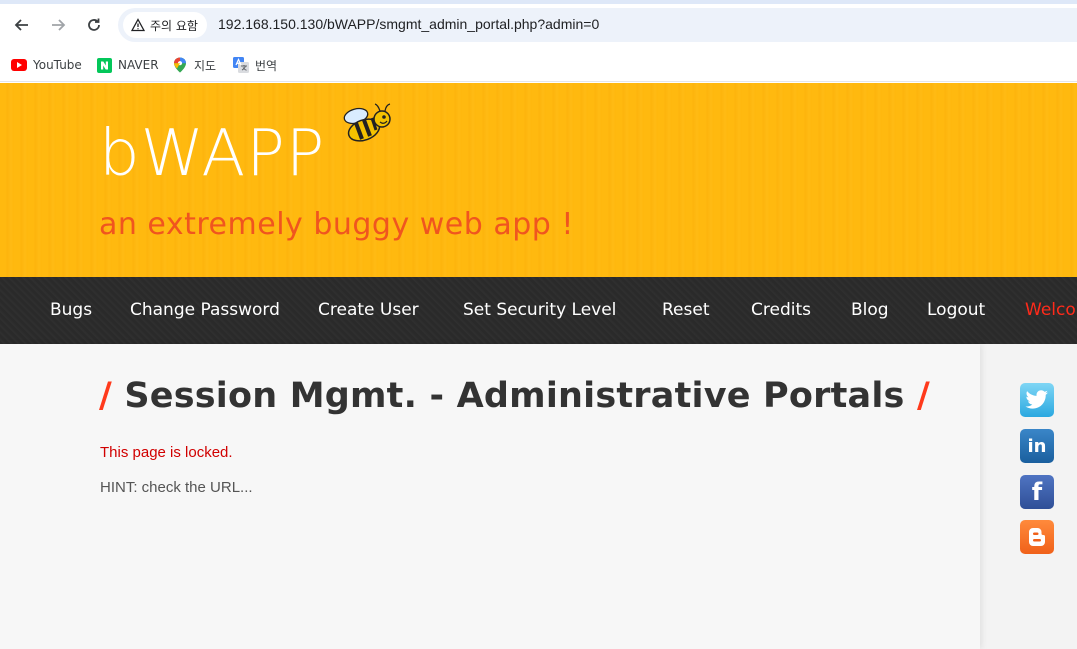 Image resolution: width=1077 pixels, height=649 pixels. Describe the element at coordinates (923, 396) in the screenshot. I see `title-slash-right: /` at that location.